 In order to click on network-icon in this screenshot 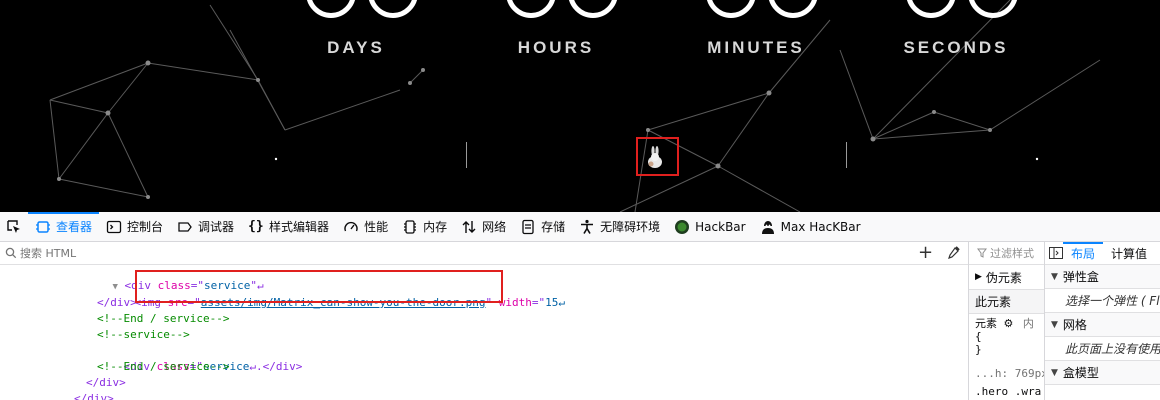, I will do `click(469, 226)`.